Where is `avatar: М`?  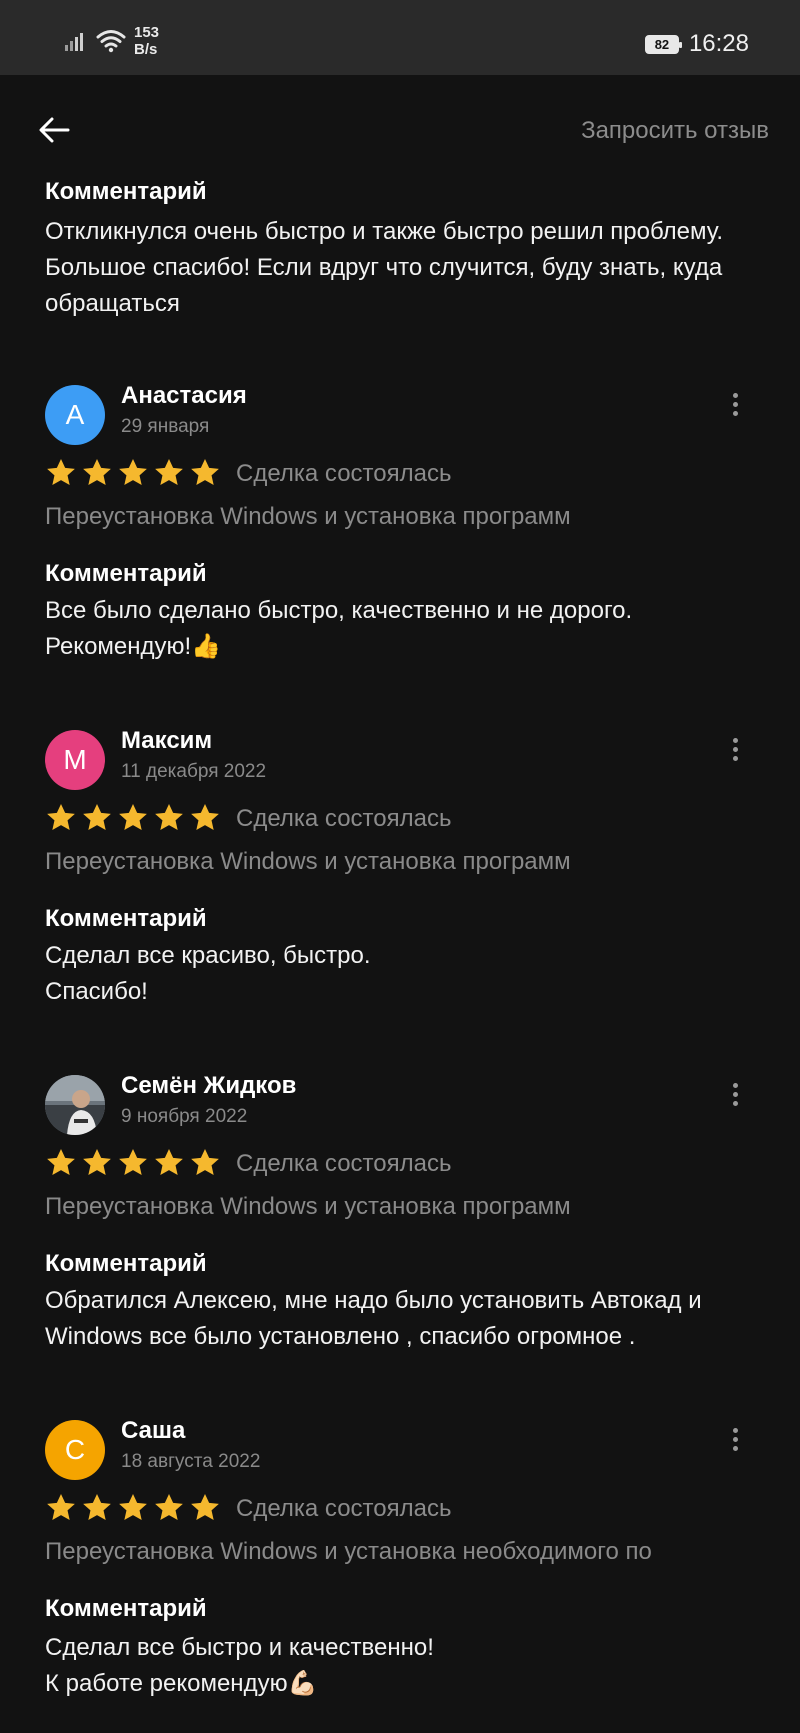 avatar: М is located at coordinates (75, 760).